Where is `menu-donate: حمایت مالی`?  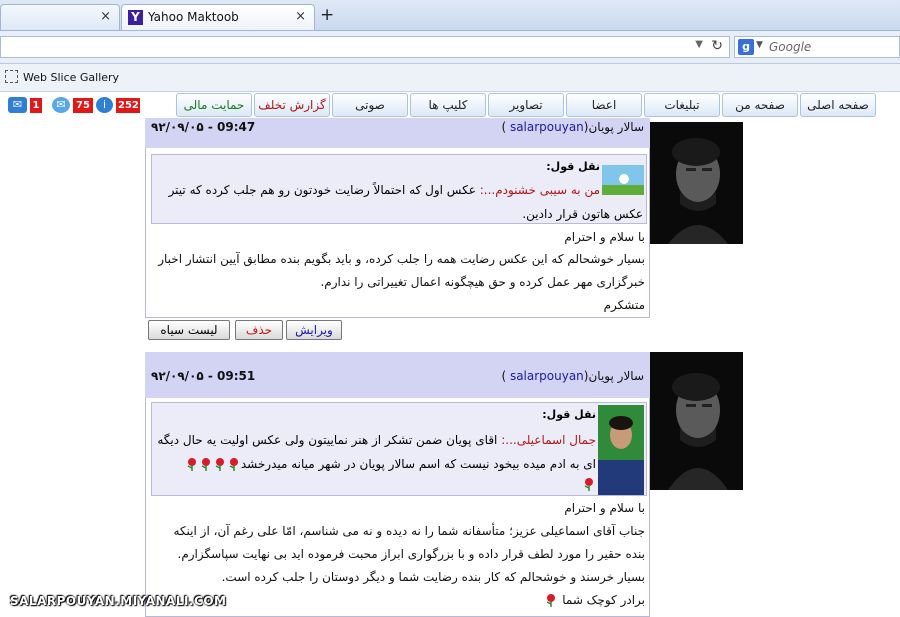
menu-donate: حمایت مالی is located at coordinates (214, 105).